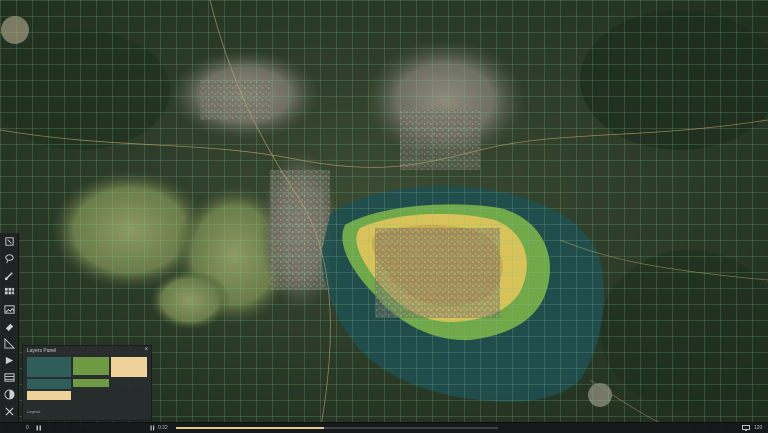 The height and width of the screenshot is (433, 768). What do you see at coordinates (27, 428) in the screenshot?
I see `timeline-start-label: 0` at bounding box center [27, 428].